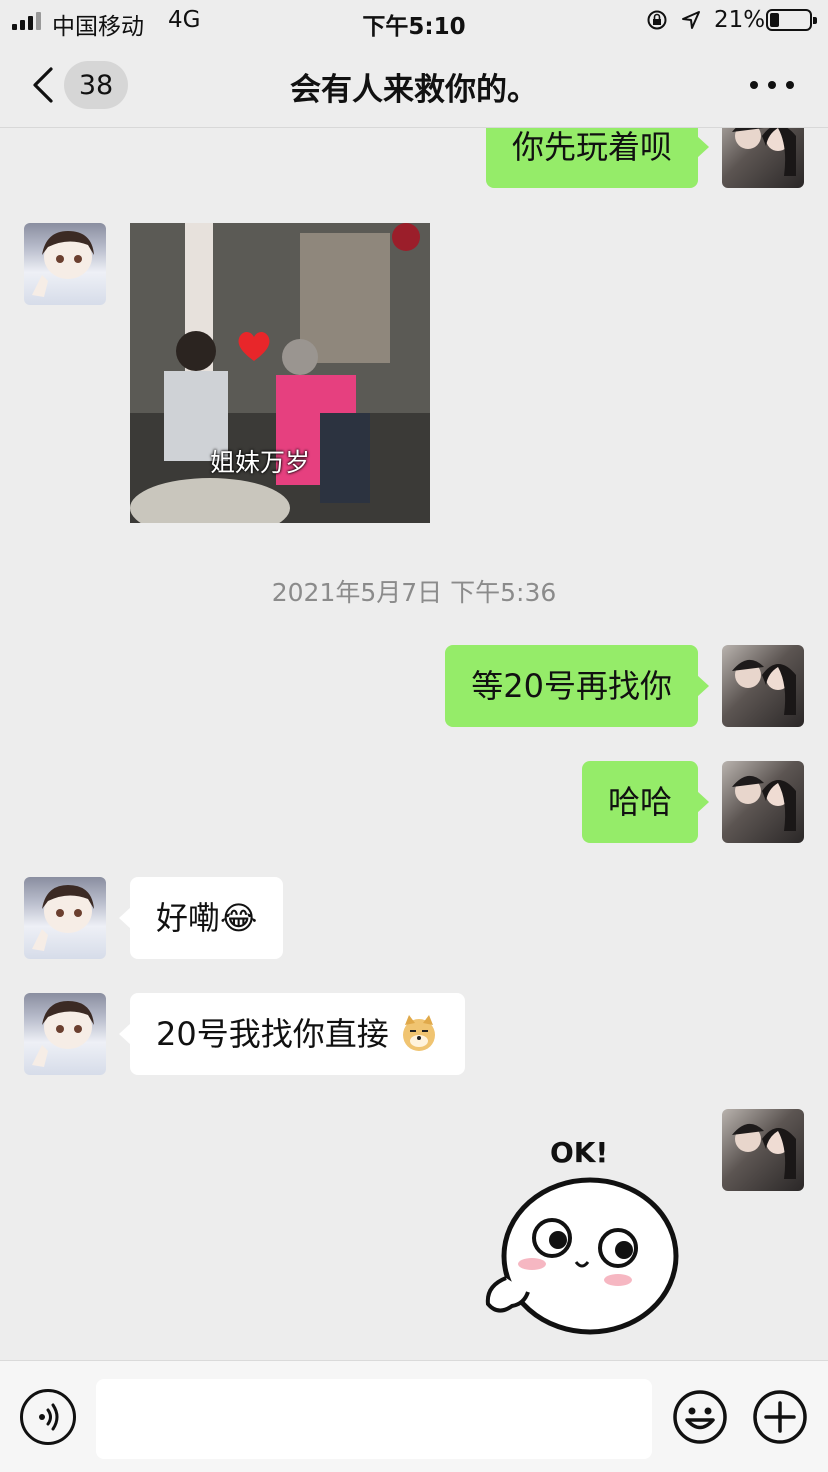 This screenshot has height=1472, width=828. Describe the element at coordinates (414, 27) in the screenshot. I see `status-time: 下午5:10` at that location.